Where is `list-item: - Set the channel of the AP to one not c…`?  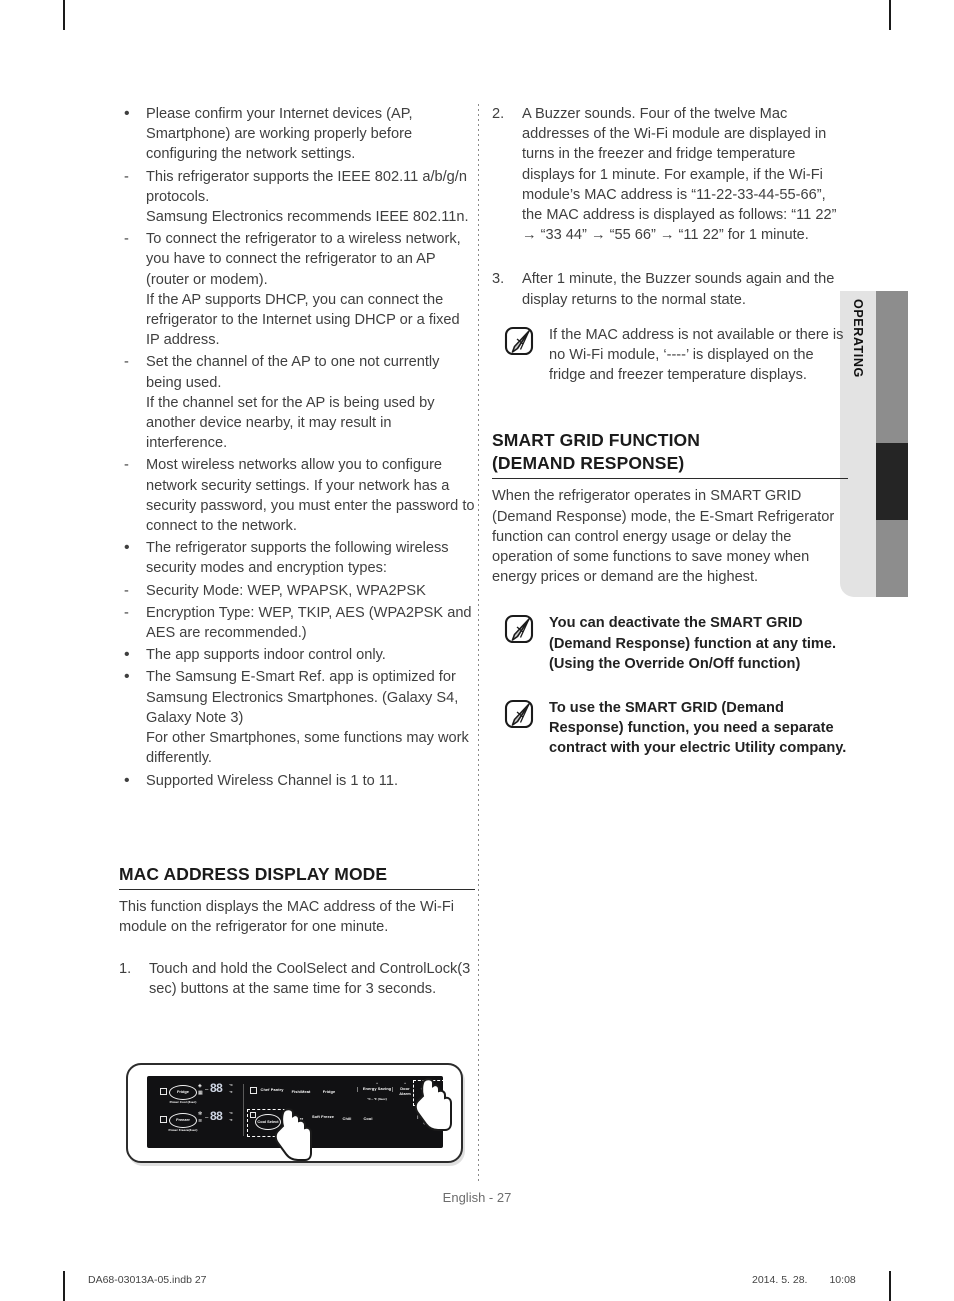 list-item: - Set the channel of the AP to one not c… is located at coordinates (297, 402).